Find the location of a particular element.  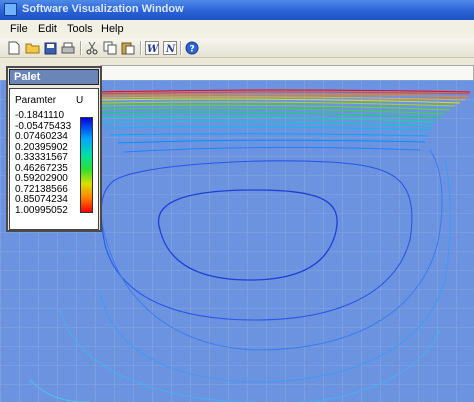

cut-icon is located at coordinates (92, 48).